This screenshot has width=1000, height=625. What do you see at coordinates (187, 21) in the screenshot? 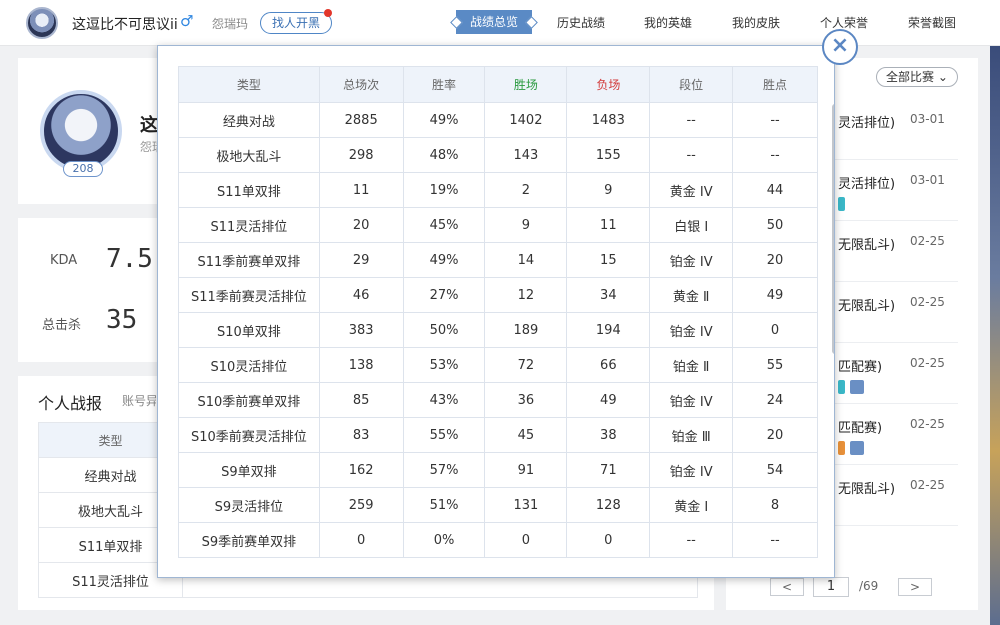
I see `male-gender-icon: ♂` at bounding box center [187, 21].